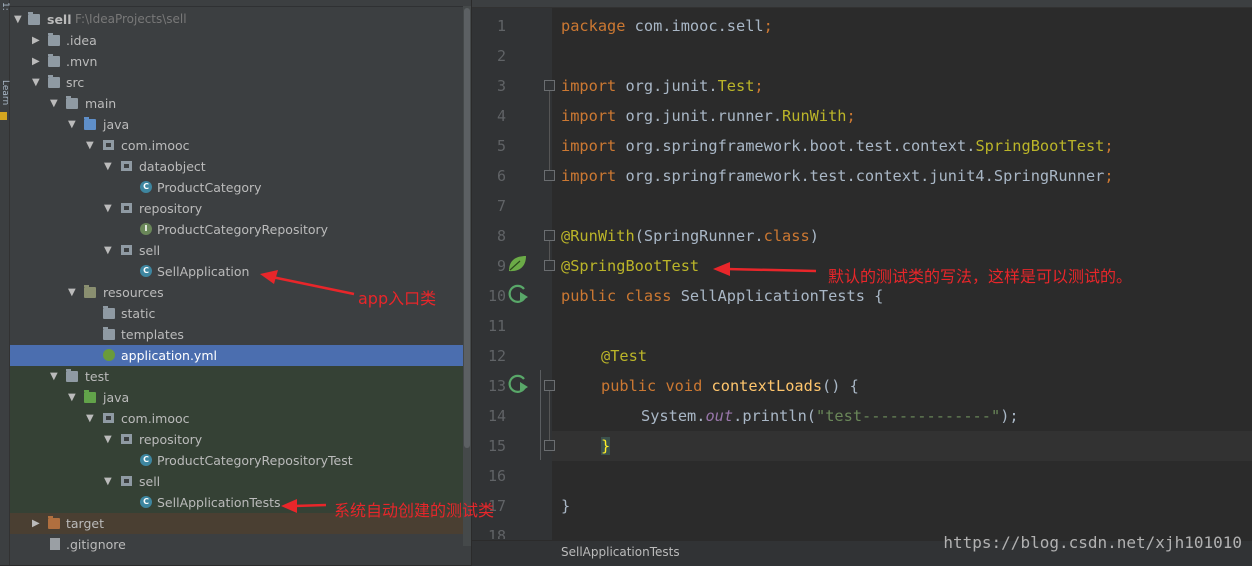 The width and height of the screenshot is (1252, 566). What do you see at coordinates (501, 26) in the screenshot?
I see `line-number: 1` at bounding box center [501, 26].